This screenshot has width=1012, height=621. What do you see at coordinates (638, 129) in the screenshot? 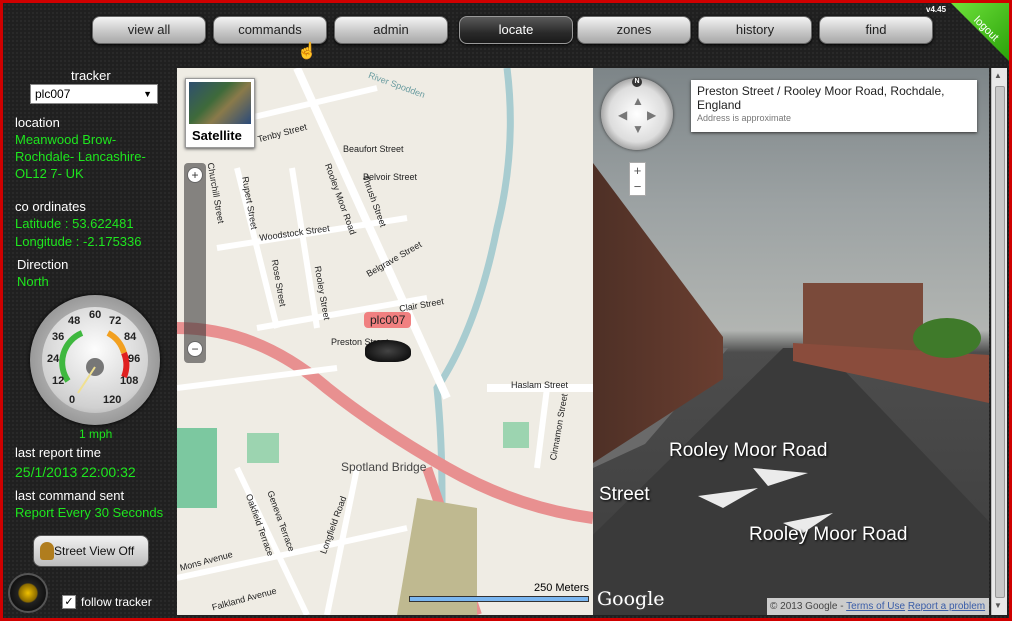
I see `pan-down-icon: ▼` at bounding box center [638, 129].